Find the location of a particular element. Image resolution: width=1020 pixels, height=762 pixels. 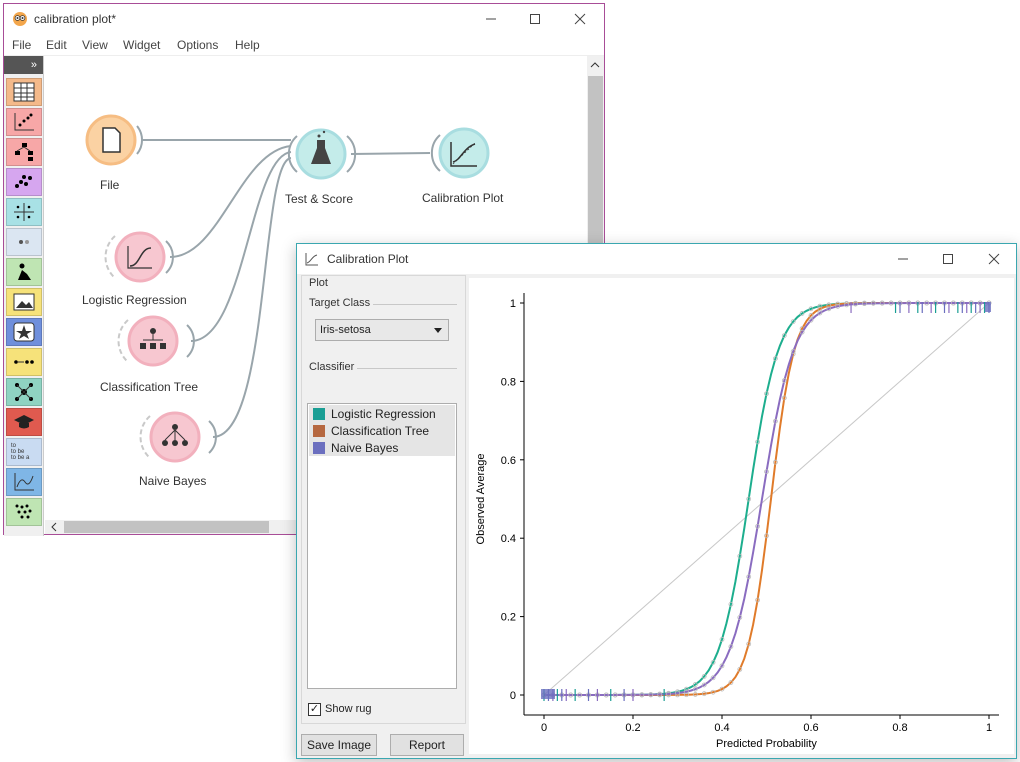

y-tick-label: 1 is located at coordinates (513, 304).